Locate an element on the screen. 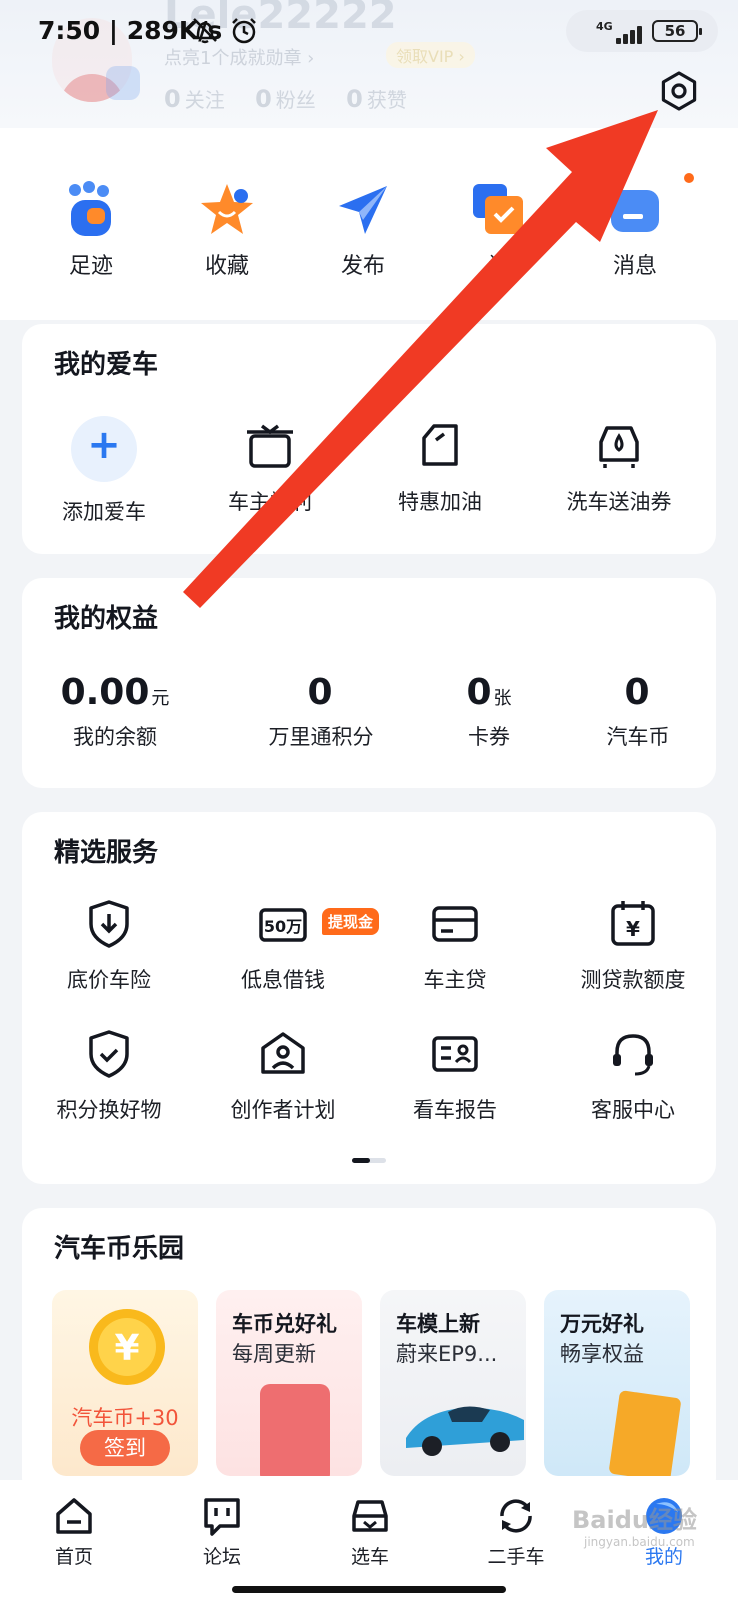 This screenshot has height=1600, width=738. coin-reward-text: 汽车币+30 is located at coordinates (125, 1418).